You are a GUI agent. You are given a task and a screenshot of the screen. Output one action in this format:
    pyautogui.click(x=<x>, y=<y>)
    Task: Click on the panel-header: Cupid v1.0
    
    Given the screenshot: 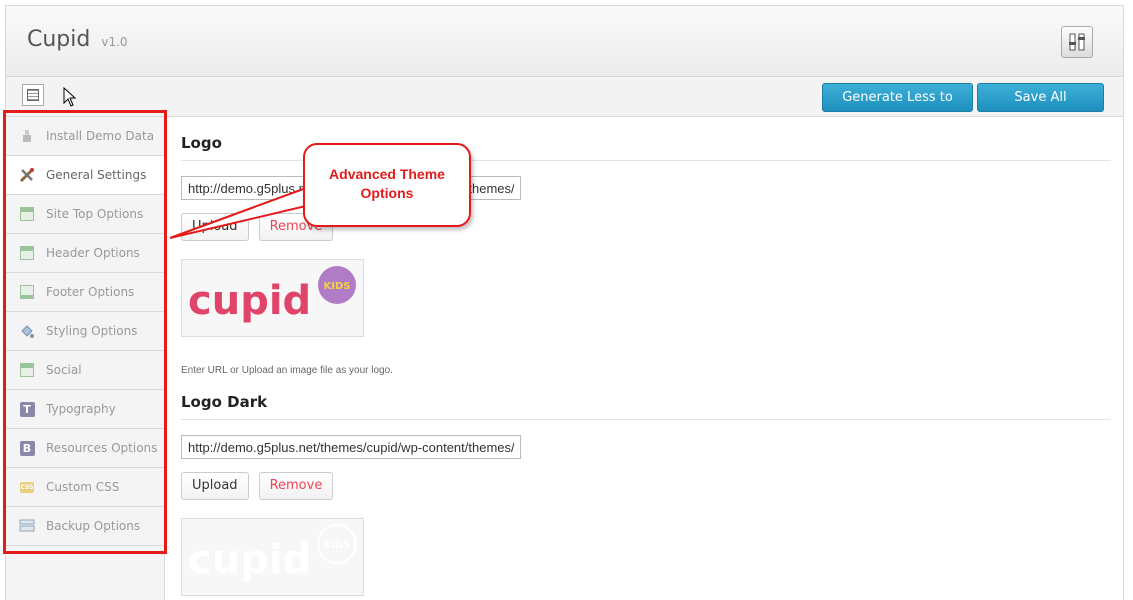 What is the action you would take?
    pyautogui.click(x=564, y=41)
    